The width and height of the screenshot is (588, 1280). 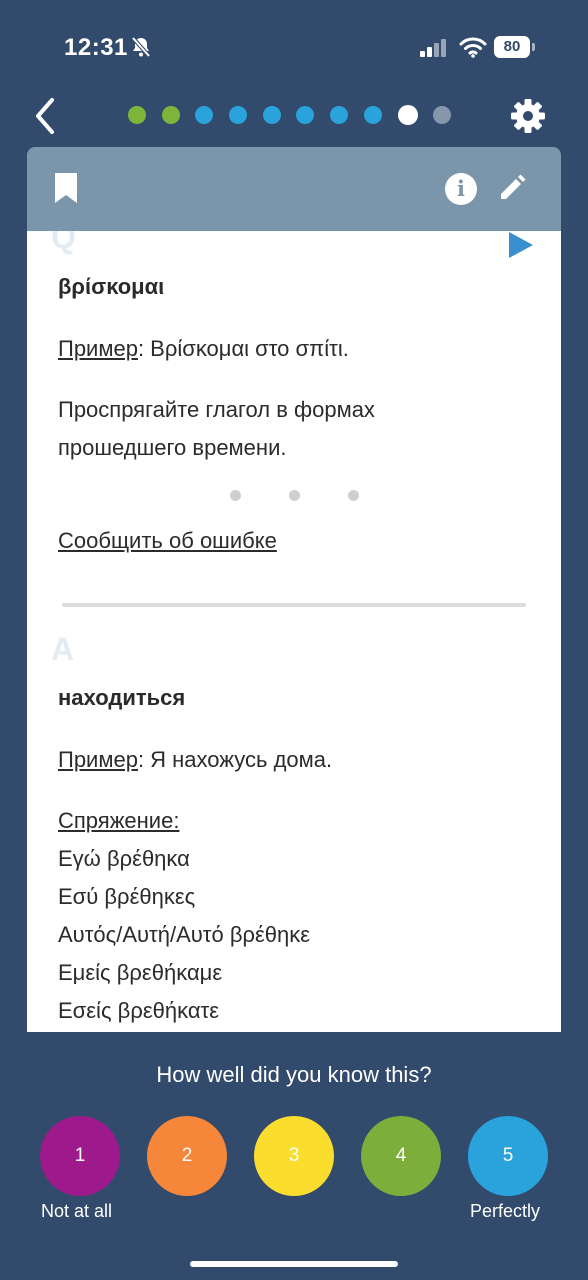 I want to click on task-line: Проспрягайте глагол в формах, so click(x=216, y=409).